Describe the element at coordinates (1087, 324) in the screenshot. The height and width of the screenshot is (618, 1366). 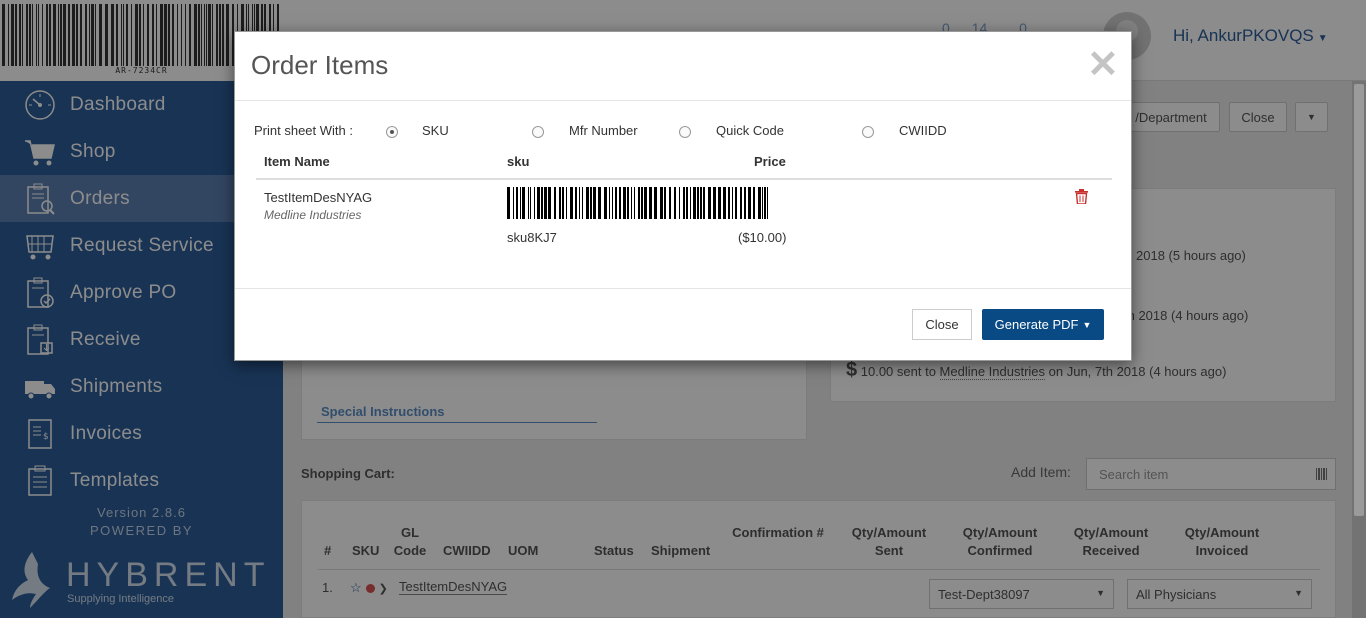
I see `caret-down-icon: ▼` at that location.